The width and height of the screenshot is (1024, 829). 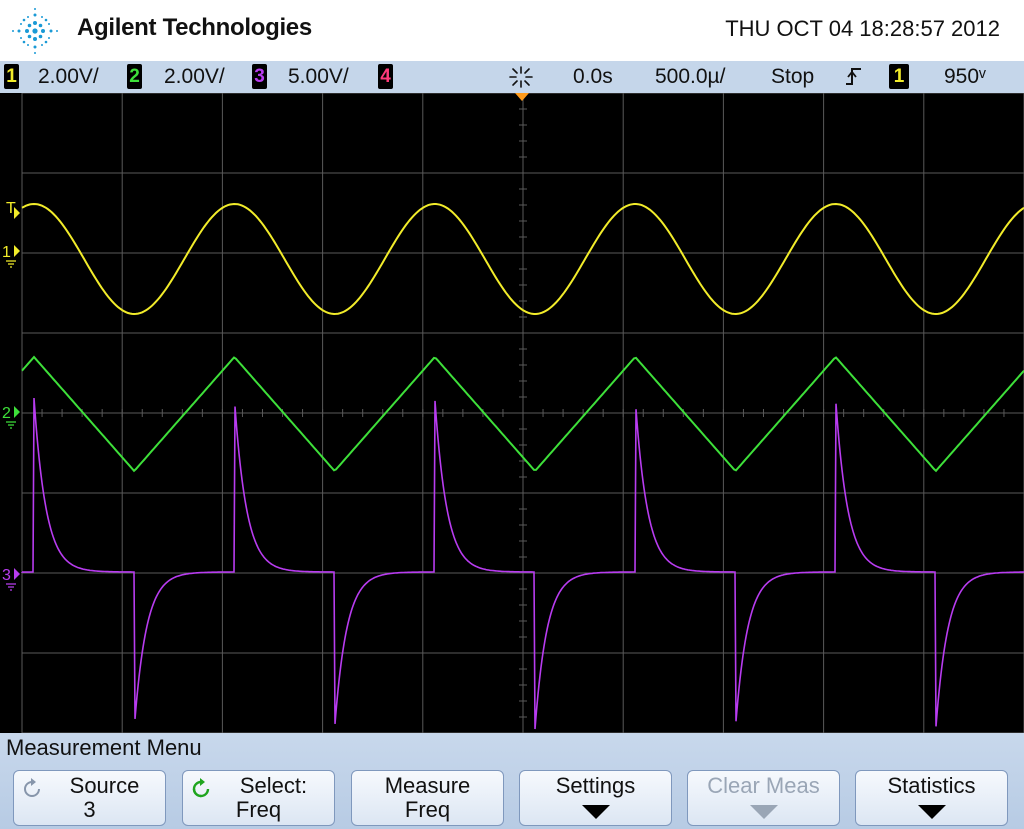 What do you see at coordinates (427, 785) in the screenshot?
I see `measure-softkey-label: Measure` at bounding box center [427, 785].